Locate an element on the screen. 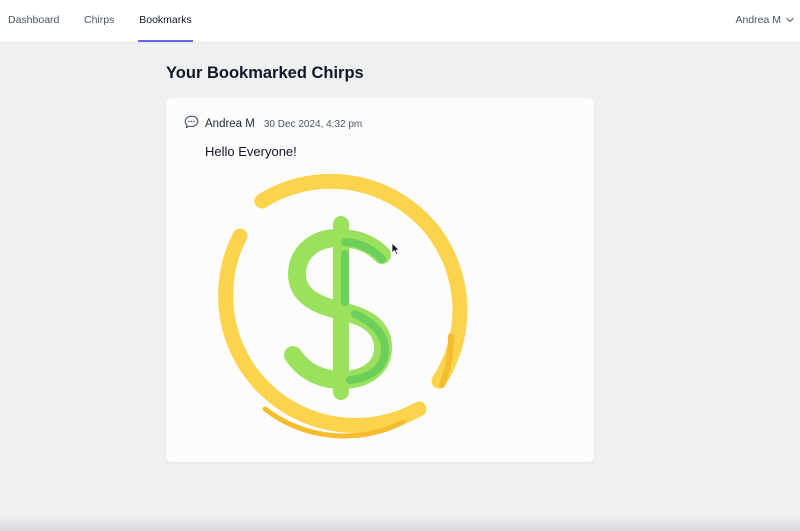 Image resolution: width=800 pixels, height=531 pixels. nav-dashboard: Dashboard is located at coordinates (33, 21).